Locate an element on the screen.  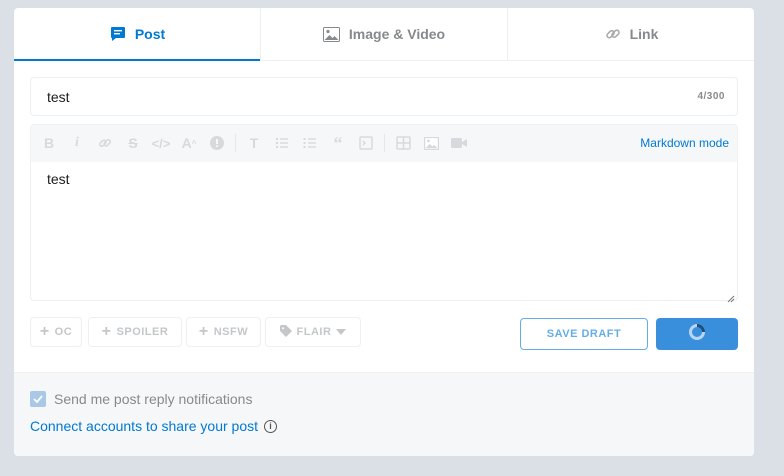
tab-link-label: Link is located at coordinates (644, 34).